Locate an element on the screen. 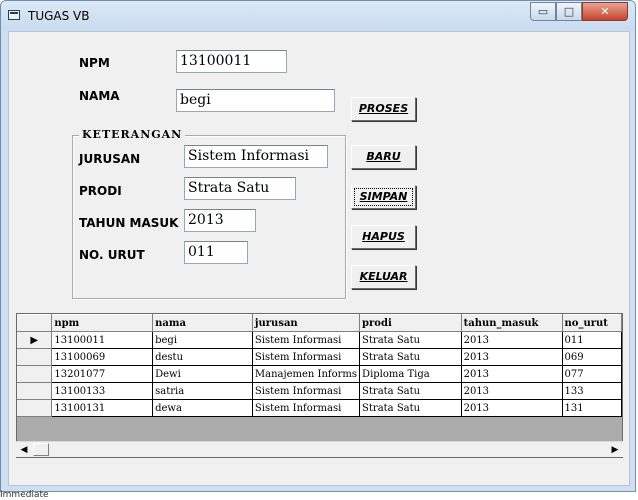 This screenshot has width=638, height=500. proses-button: PROSES is located at coordinates (383, 109).